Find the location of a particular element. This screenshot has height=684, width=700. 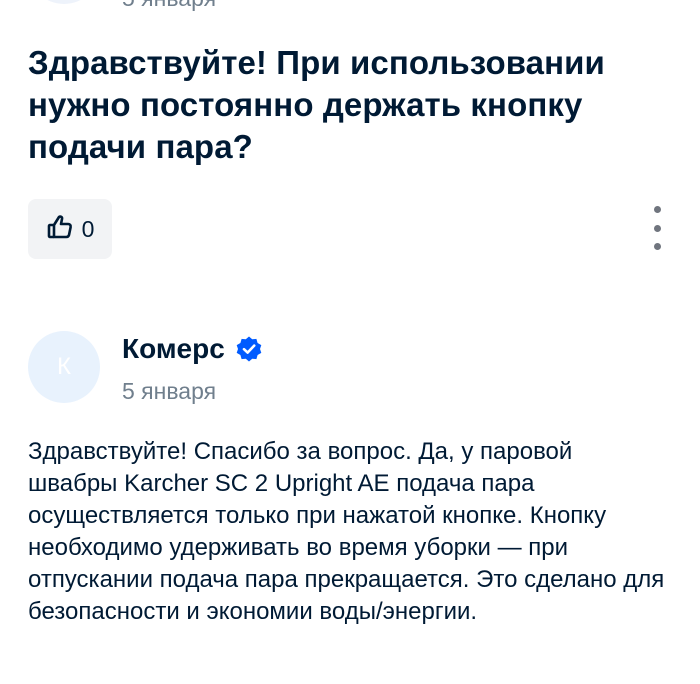

answer-date: 5 января is located at coordinates (169, 391).